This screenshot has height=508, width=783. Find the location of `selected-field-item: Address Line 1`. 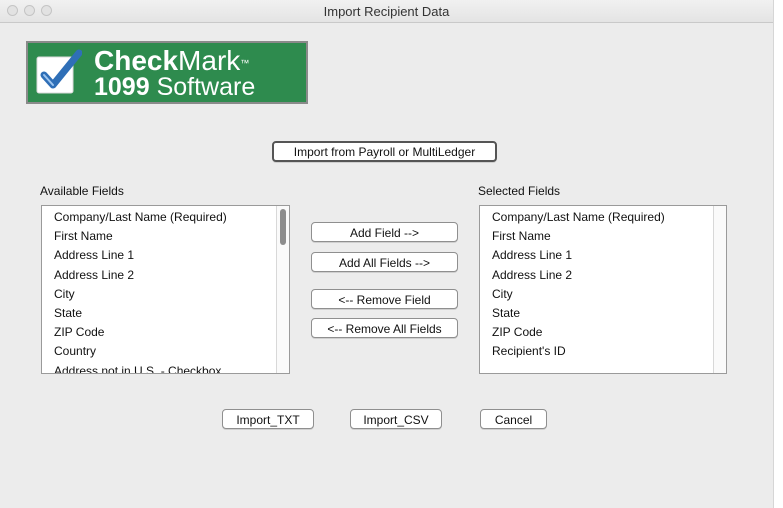

selected-field-item: Address Line 1 is located at coordinates (609, 255).